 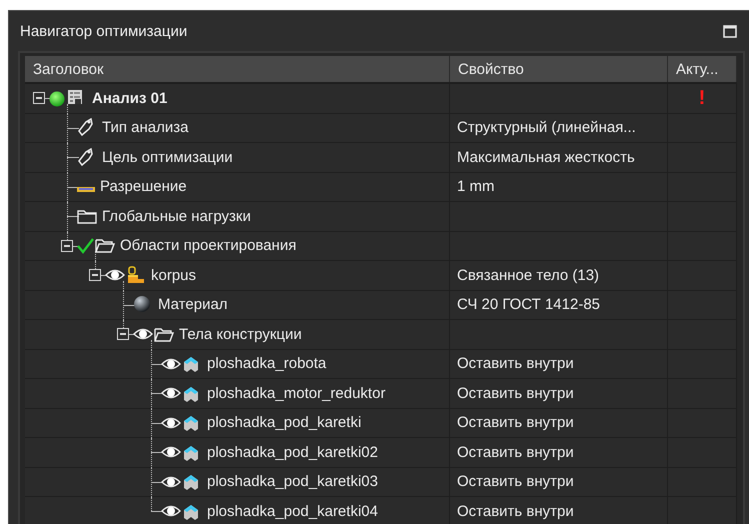 I want to click on warning-mark: !, so click(x=702, y=98).